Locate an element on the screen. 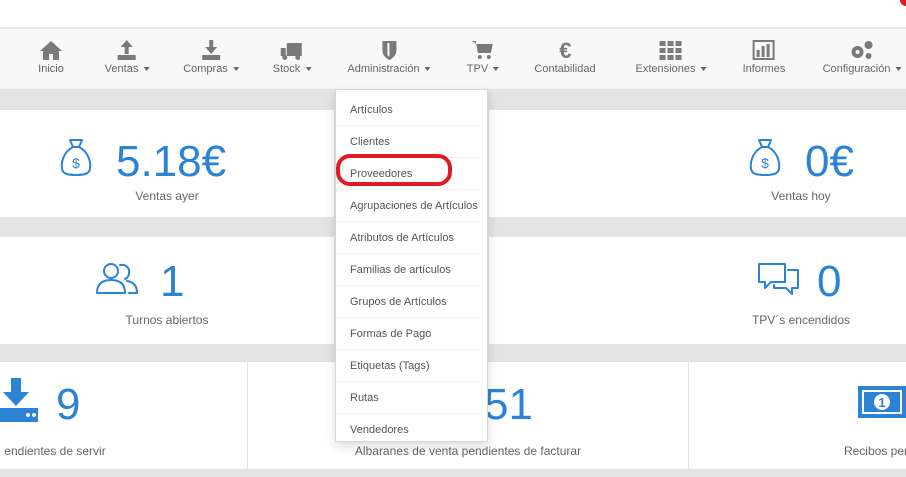 This screenshot has height=477, width=906. nav-ventas: Ventas is located at coordinates (127, 59).